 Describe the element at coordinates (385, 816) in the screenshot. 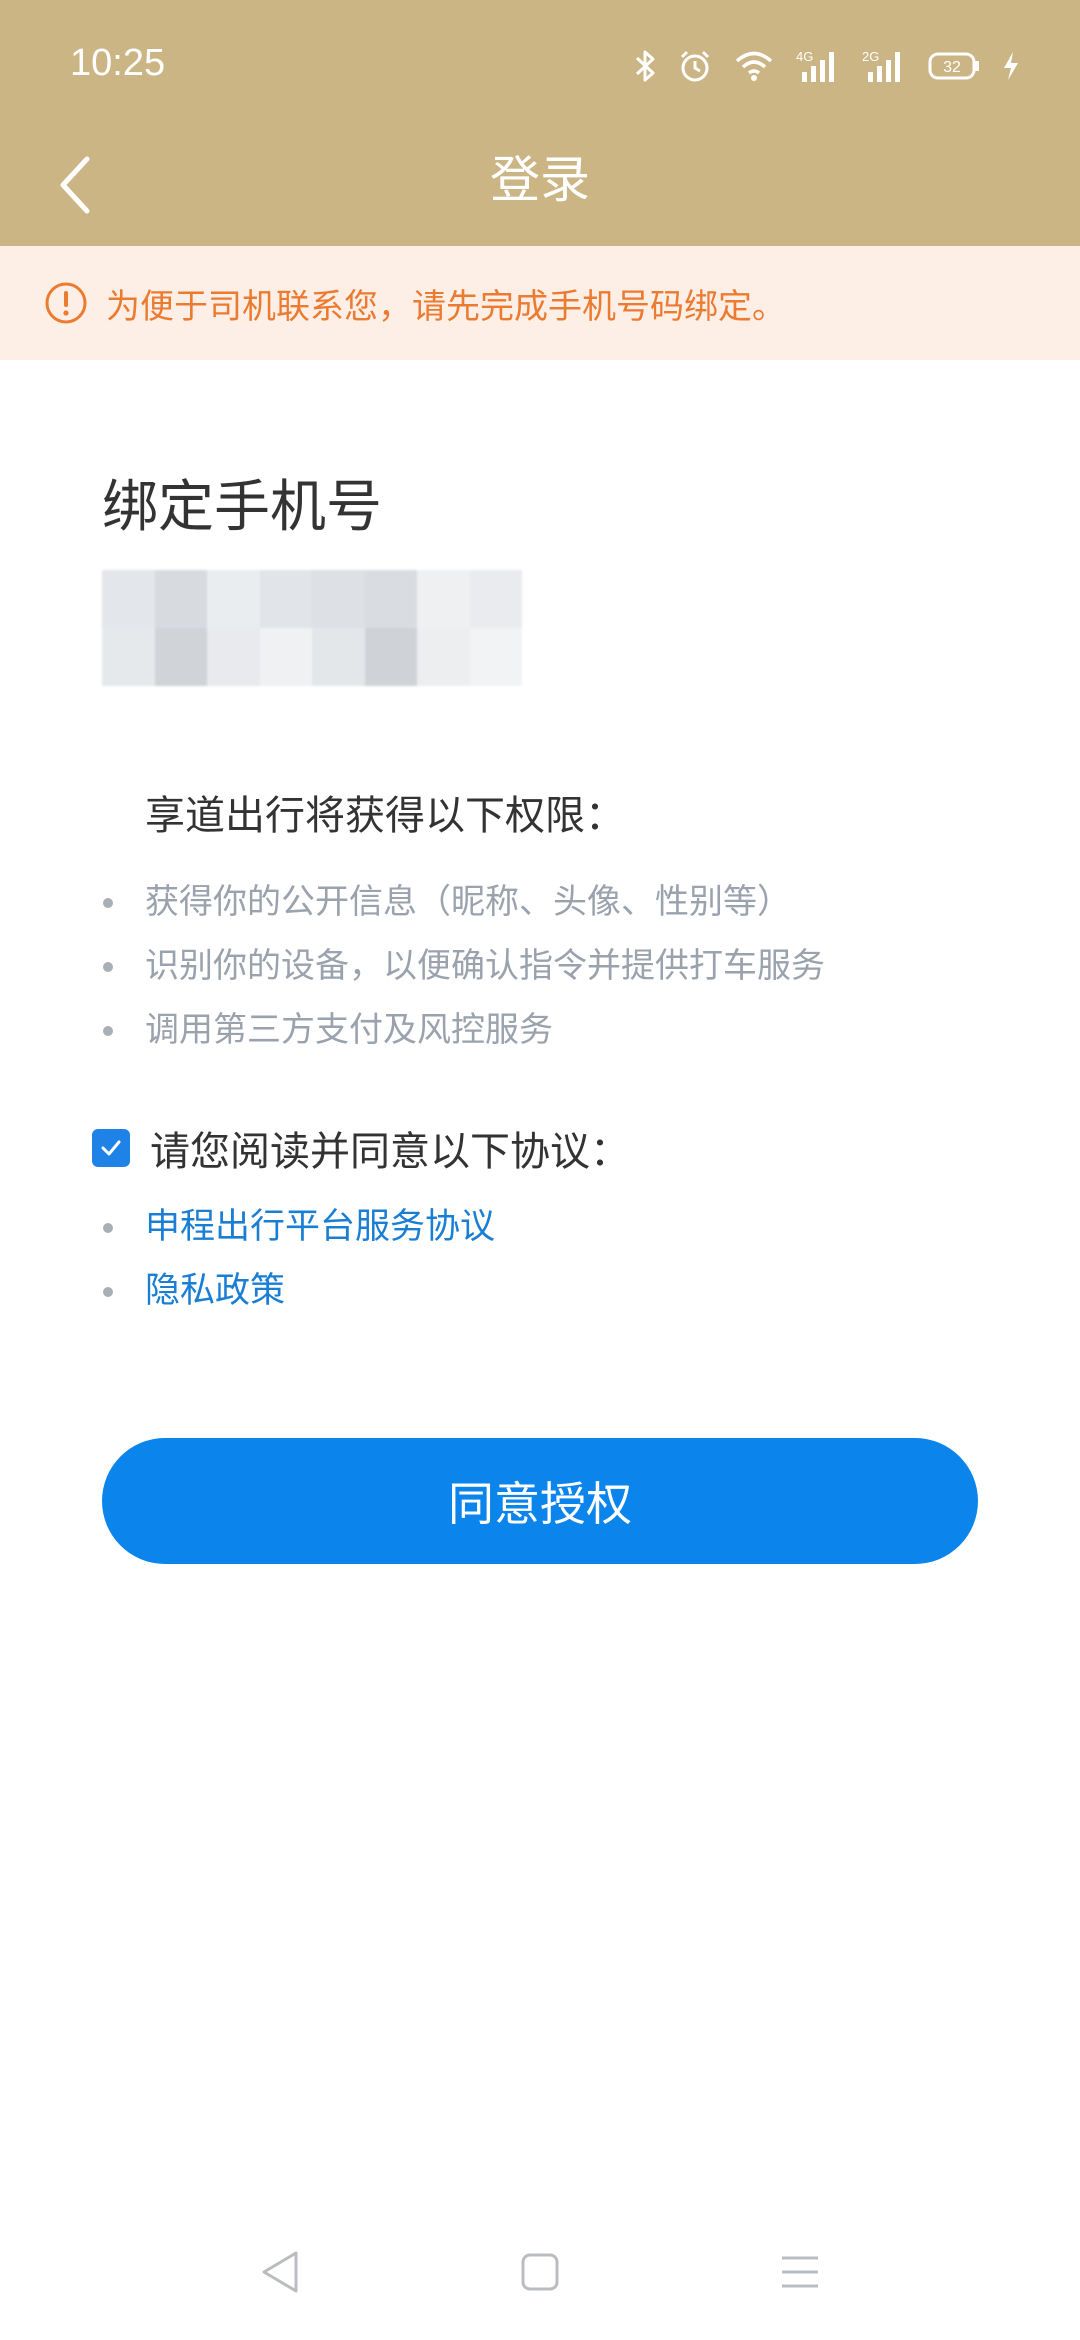

I see `permissions-heading: 享道出行将获得以下权限：` at that location.